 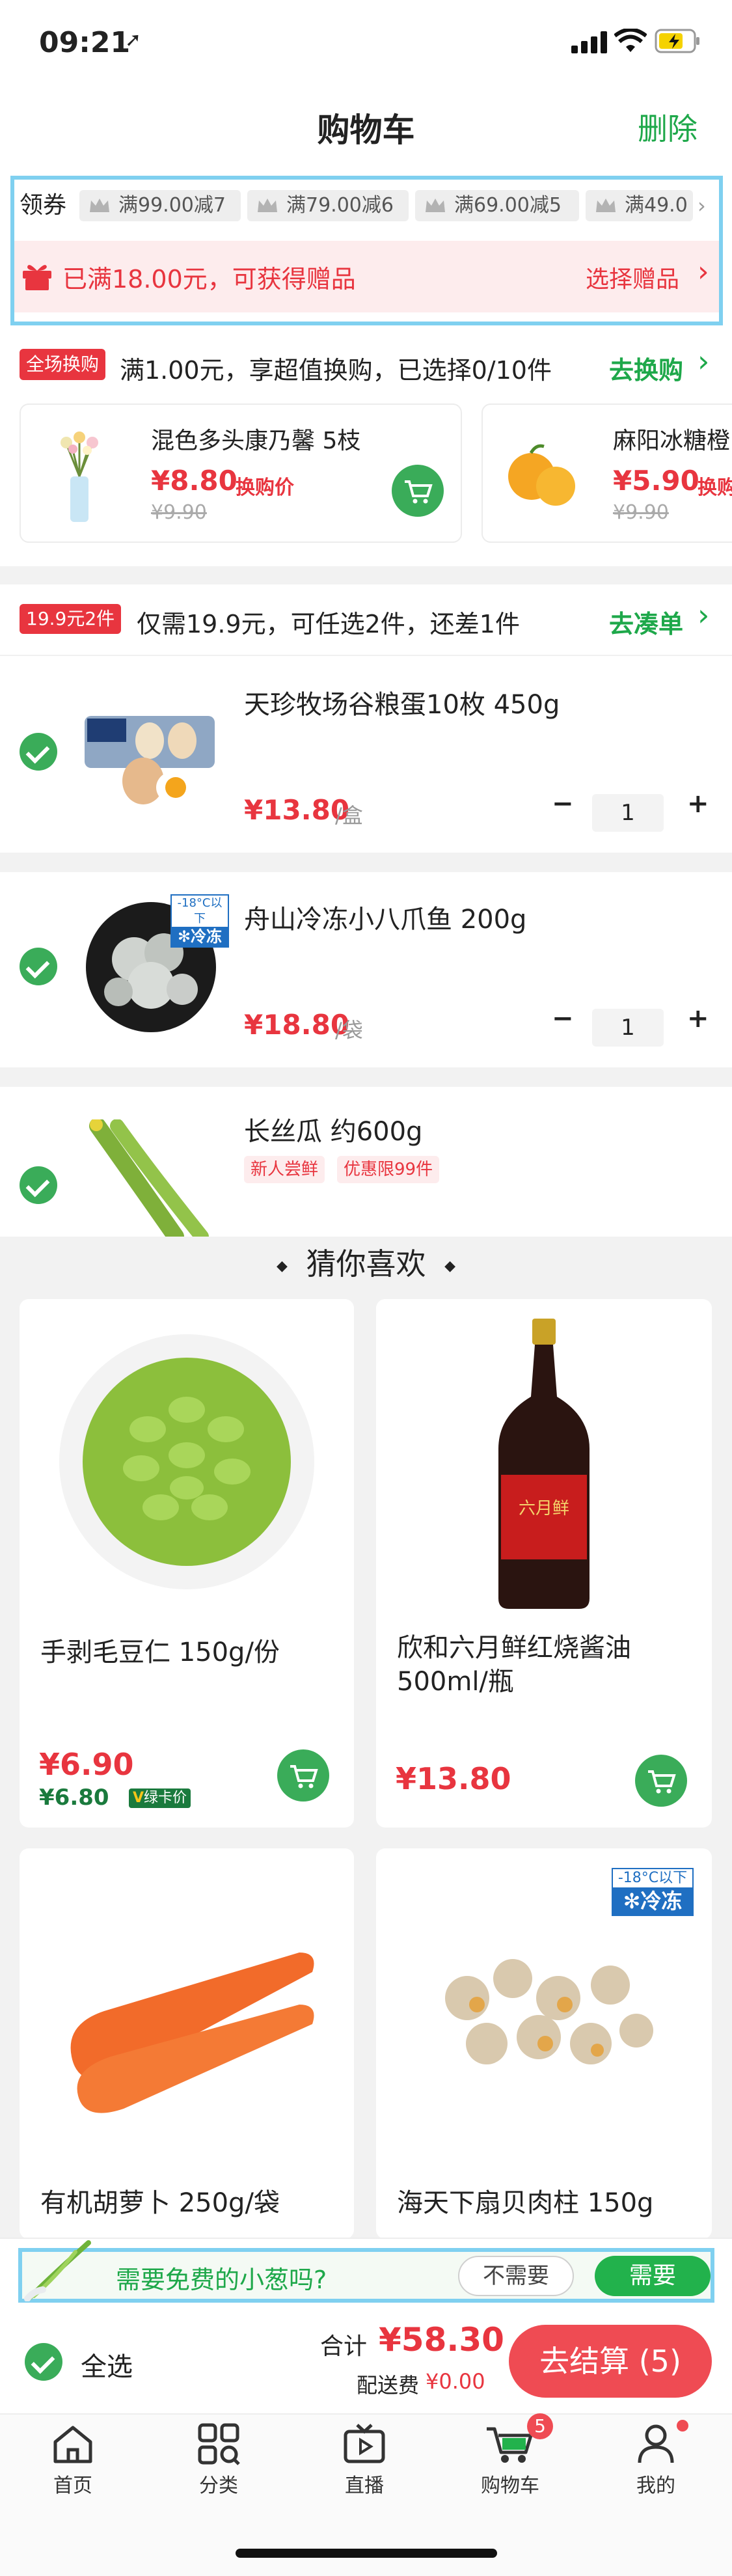 What do you see at coordinates (72, 2486) in the screenshot?
I see `tab-home-label: 首页` at bounding box center [72, 2486].